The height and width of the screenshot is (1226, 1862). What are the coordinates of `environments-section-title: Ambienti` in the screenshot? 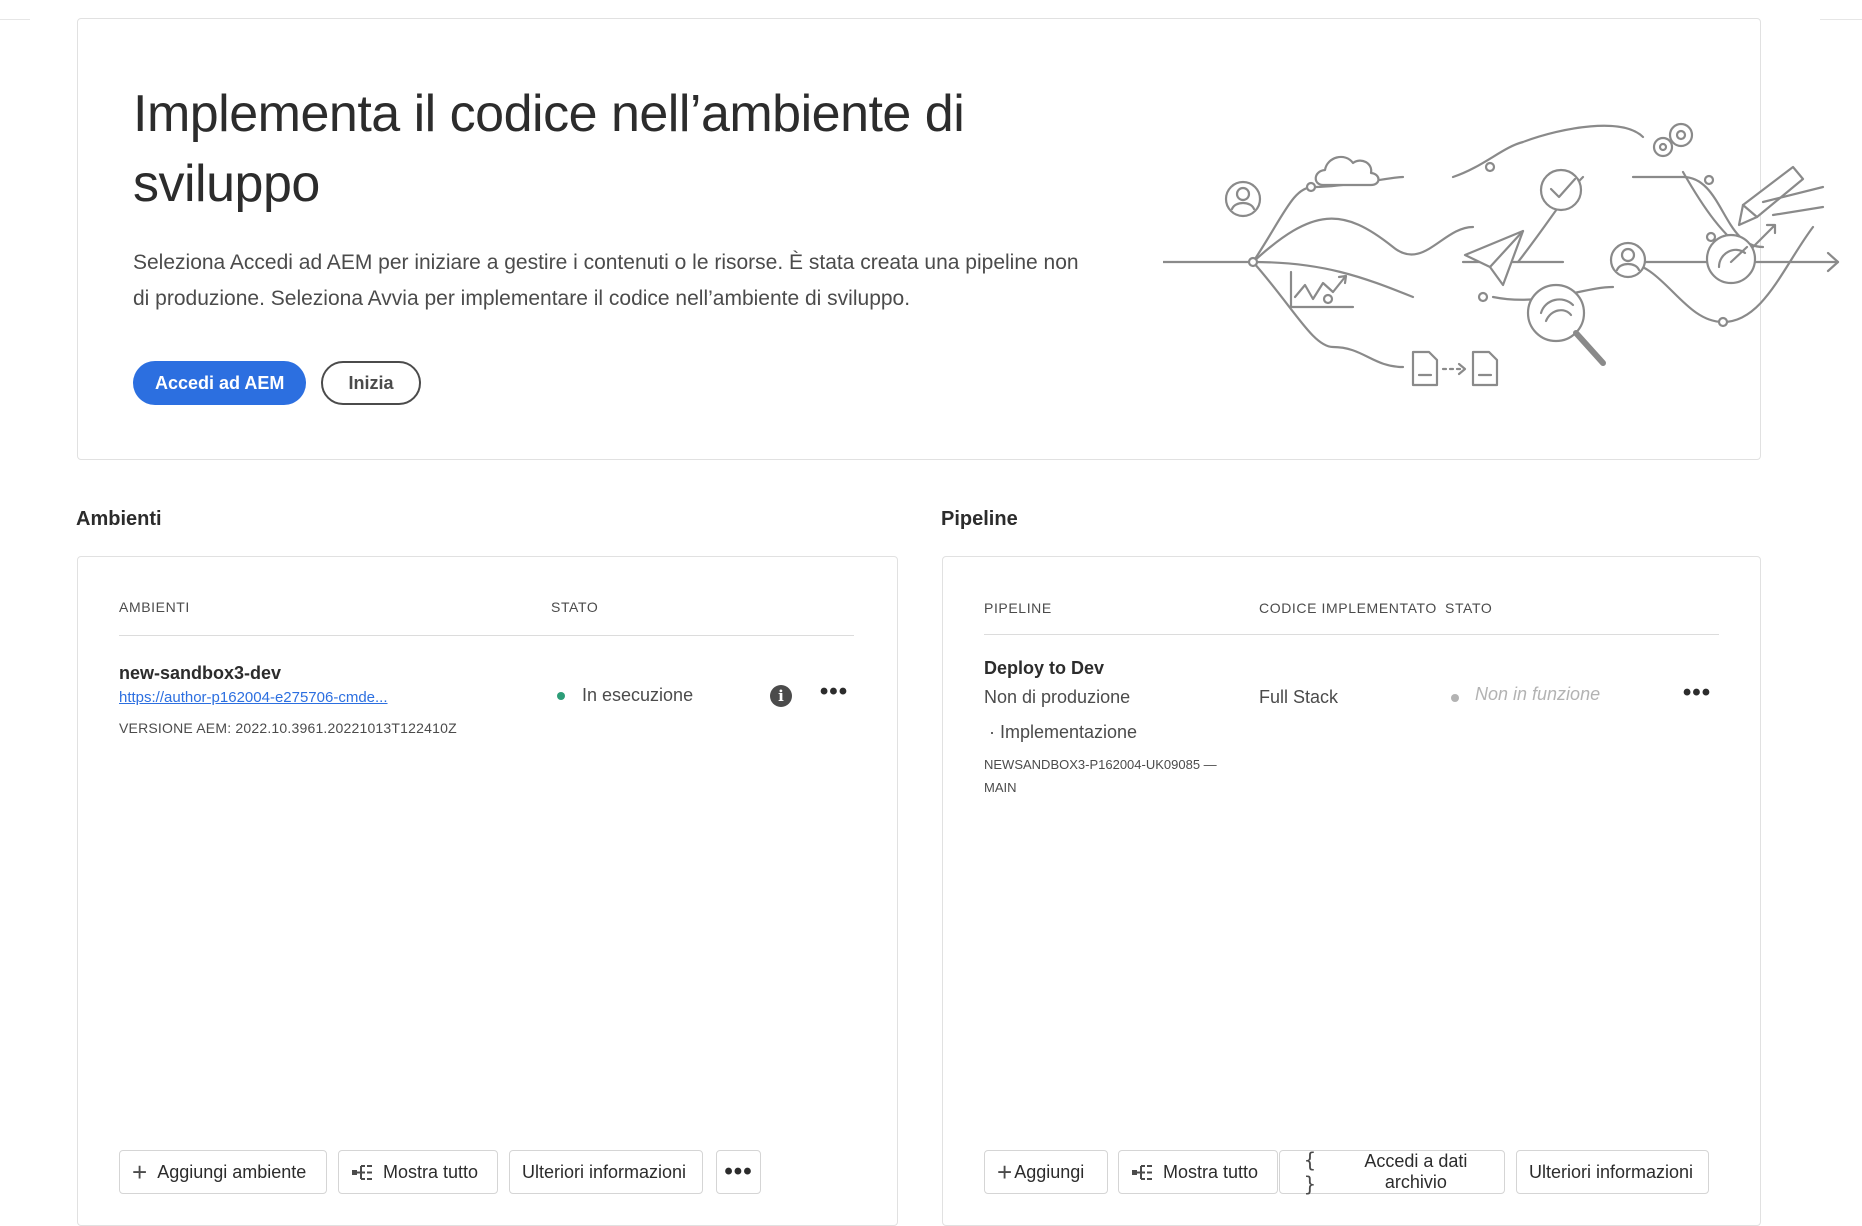 It's located at (119, 519).